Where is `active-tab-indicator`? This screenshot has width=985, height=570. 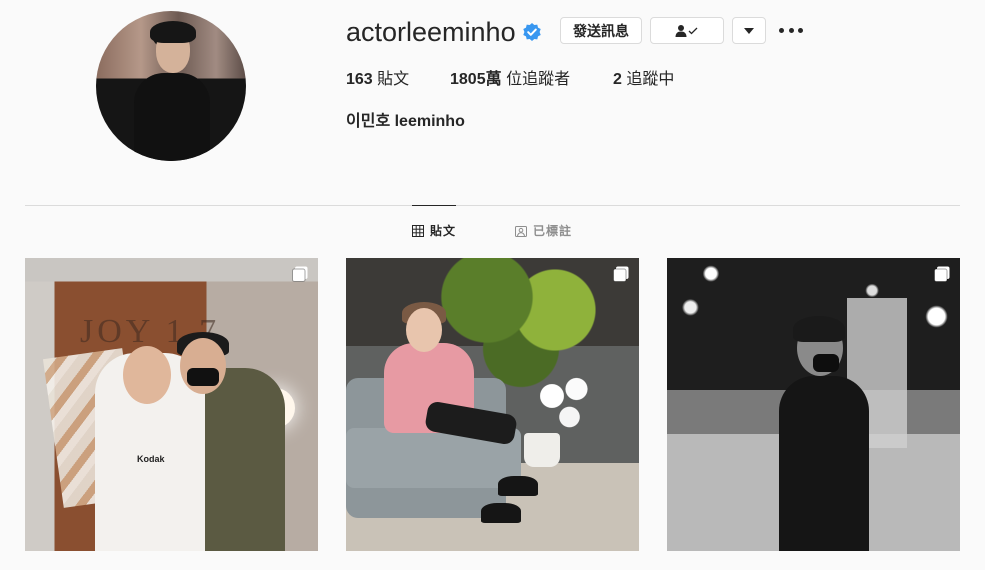 active-tab-indicator is located at coordinates (434, 205).